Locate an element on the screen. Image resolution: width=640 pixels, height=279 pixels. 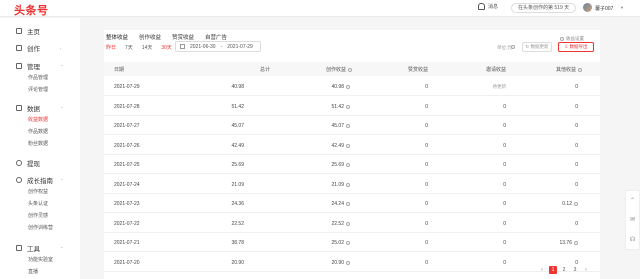
table-header: 日期 总计 创作收益 赞赏收益 邀请收益 其他收益 is located at coordinates (352, 69).